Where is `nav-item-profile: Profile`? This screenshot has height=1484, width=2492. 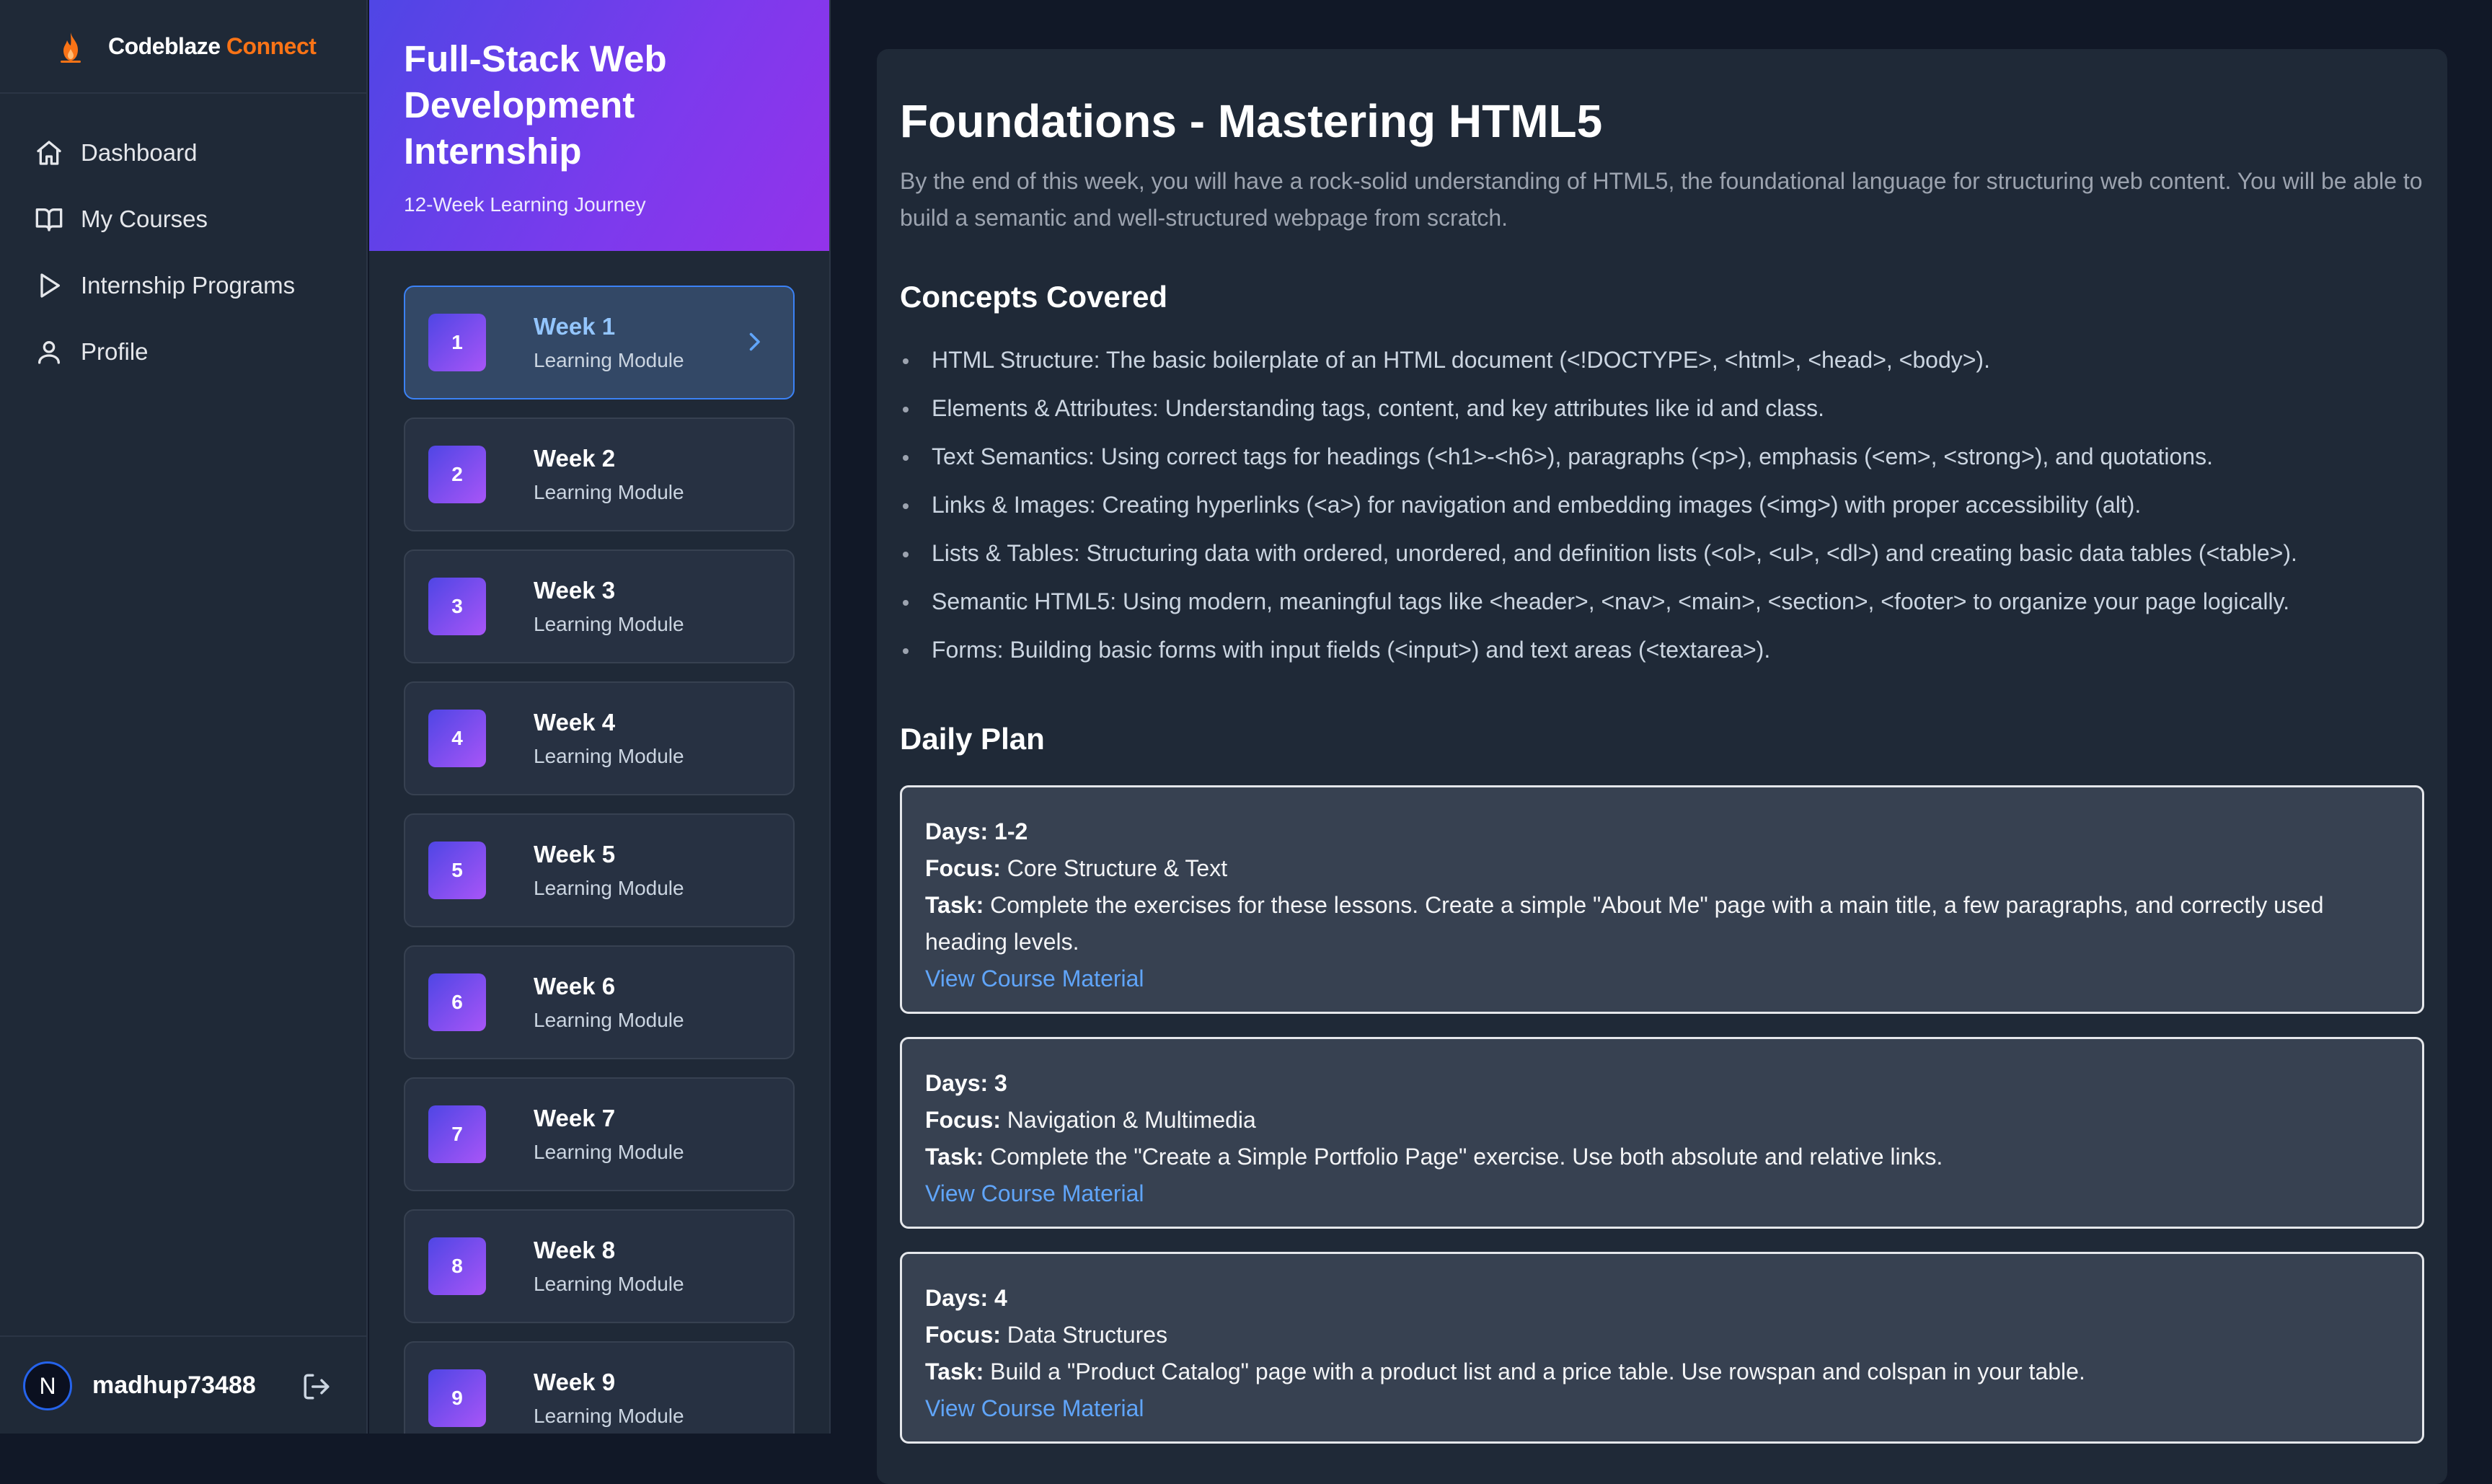 nav-item-profile: Profile is located at coordinates (183, 352).